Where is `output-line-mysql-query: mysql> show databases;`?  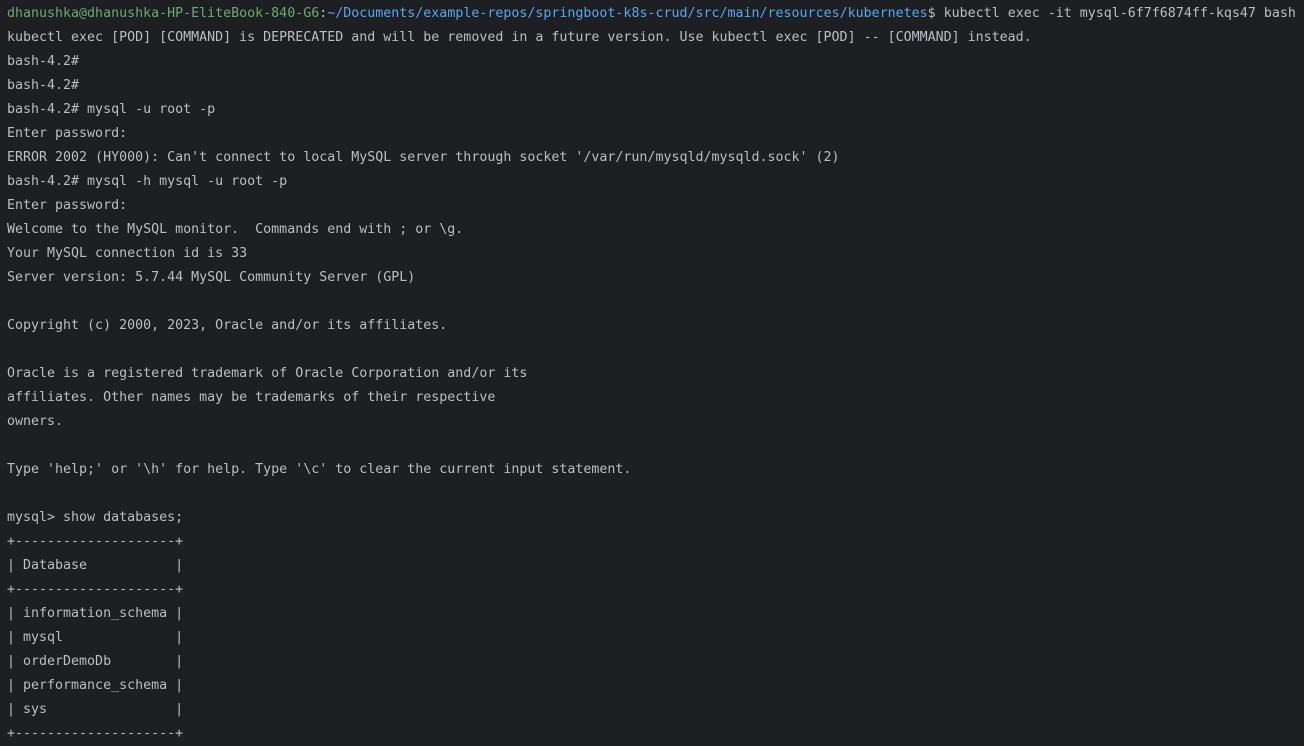
output-line-mysql-query: mysql> show databases; is located at coordinates (95, 517).